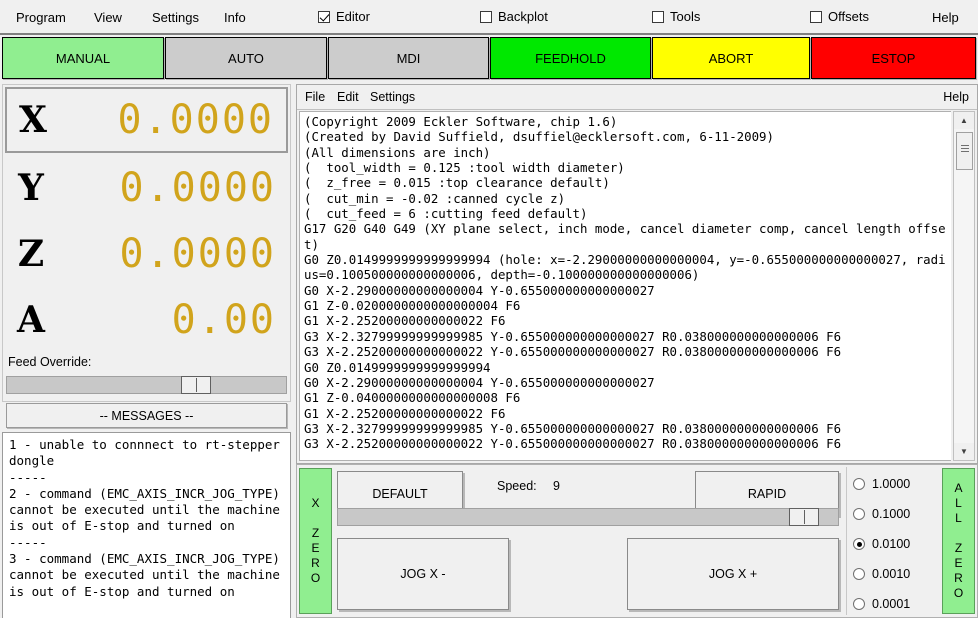 The image size is (978, 618). Describe the element at coordinates (315, 578) in the screenshot. I see `x-zero-label-5: O` at that location.